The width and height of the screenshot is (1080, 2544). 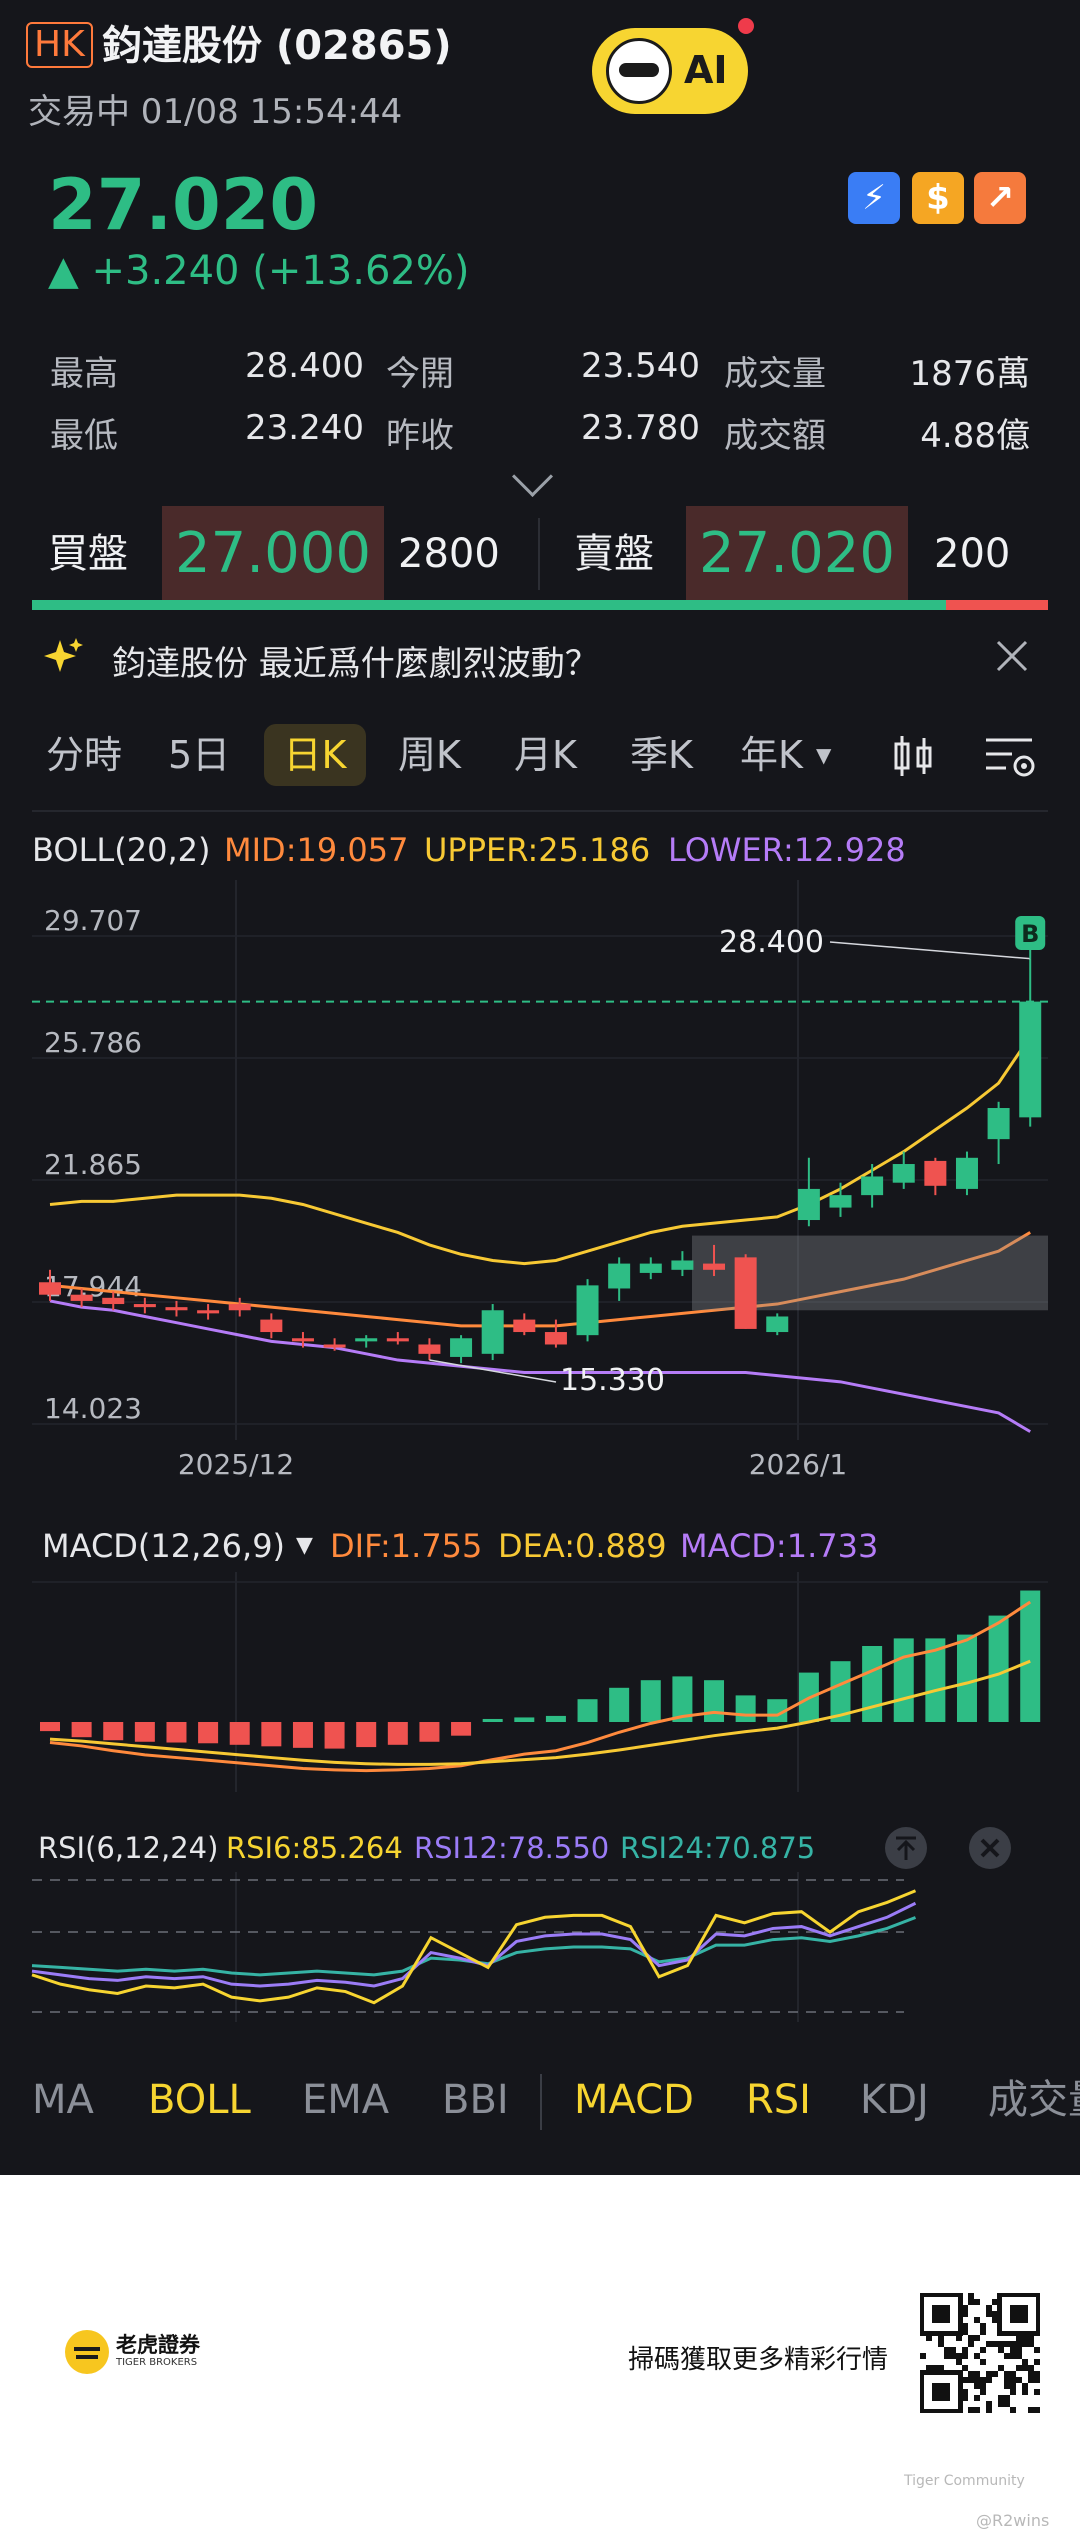 What do you see at coordinates (93, 1164) in the screenshot?
I see `y-tick-label: 21.865` at bounding box center [93, 1164].